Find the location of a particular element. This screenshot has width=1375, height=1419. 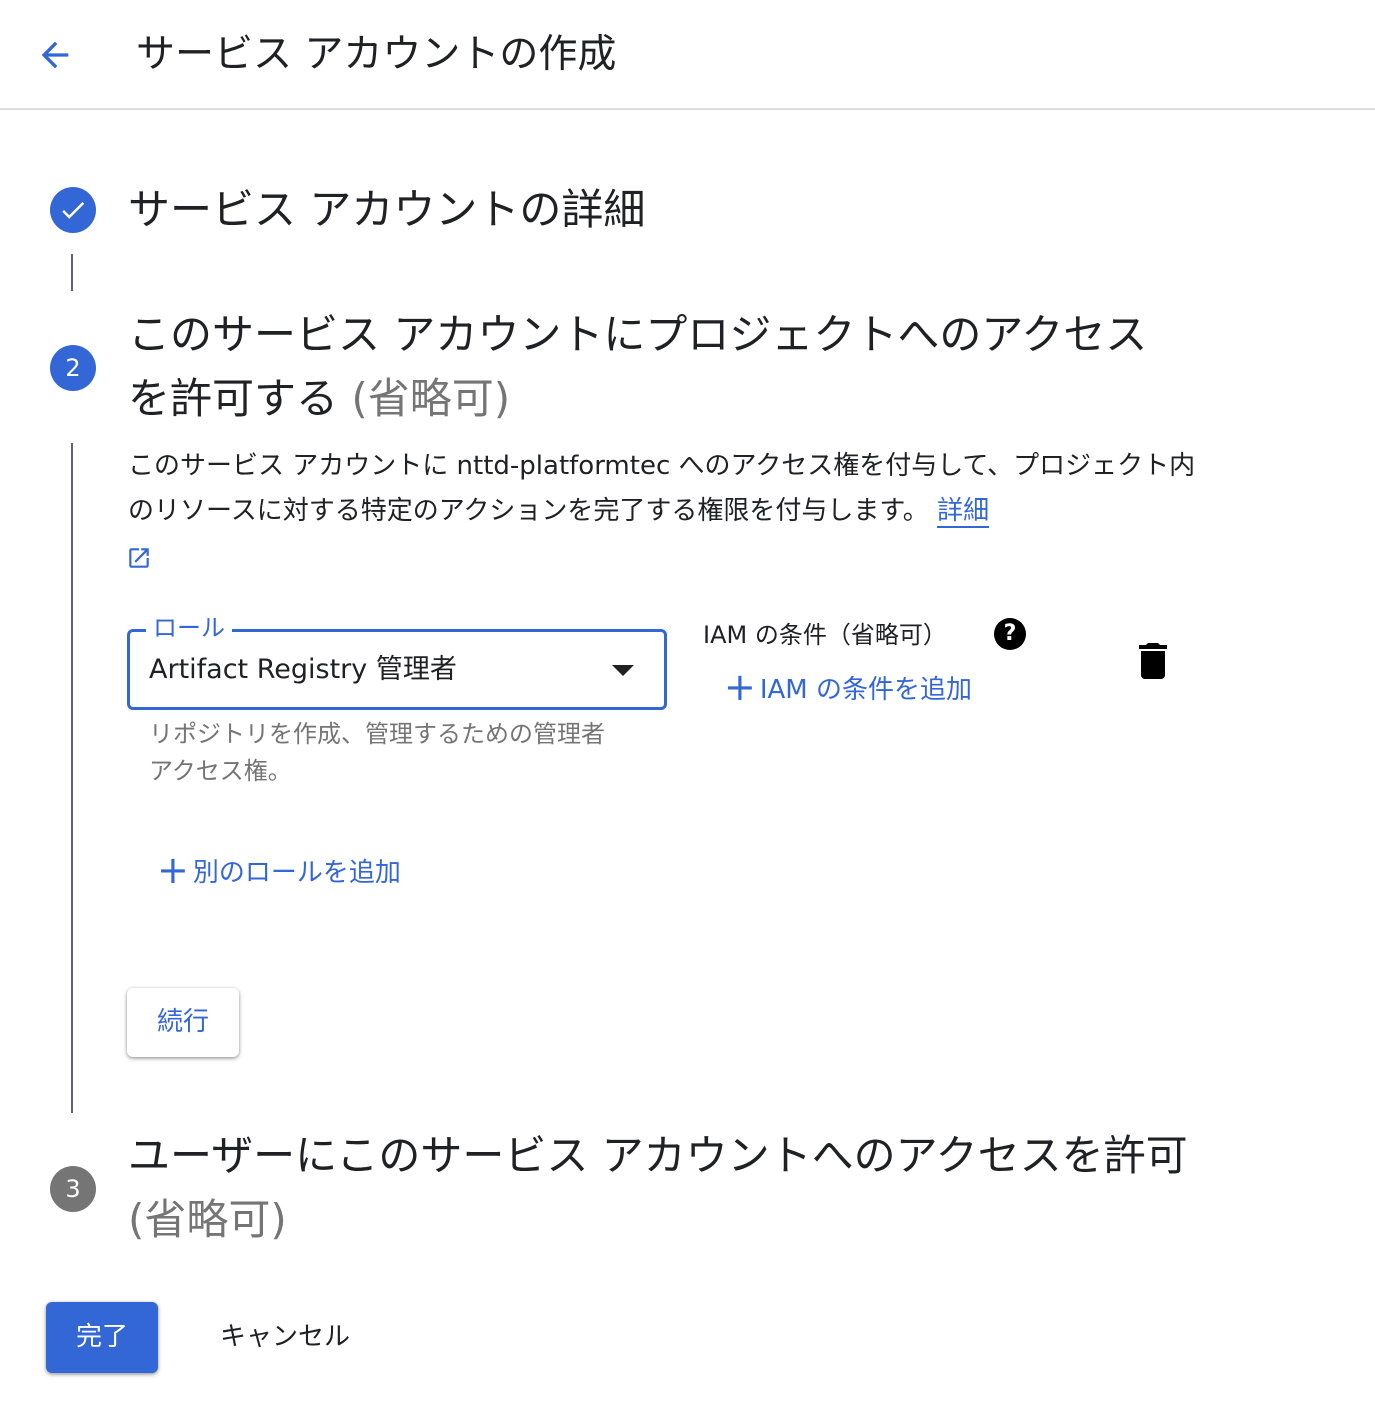

step-2-title-text: このサービス アカウントにプロジェクトへのアクセスを許可する is located at coordinates (638, 366).